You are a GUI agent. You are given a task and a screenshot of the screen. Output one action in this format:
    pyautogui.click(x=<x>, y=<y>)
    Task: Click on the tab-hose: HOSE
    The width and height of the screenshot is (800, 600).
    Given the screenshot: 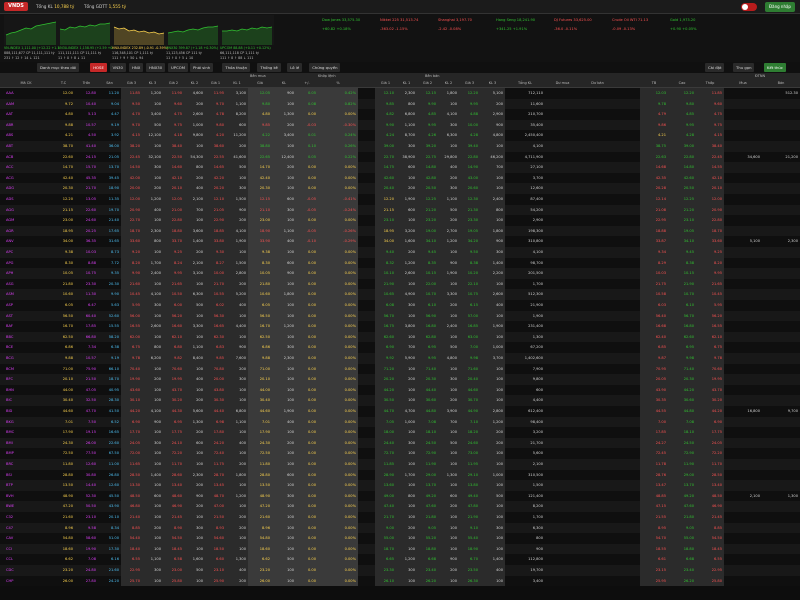 What is the action you would take?
    pyautogui.click(x=98, y=67)
    